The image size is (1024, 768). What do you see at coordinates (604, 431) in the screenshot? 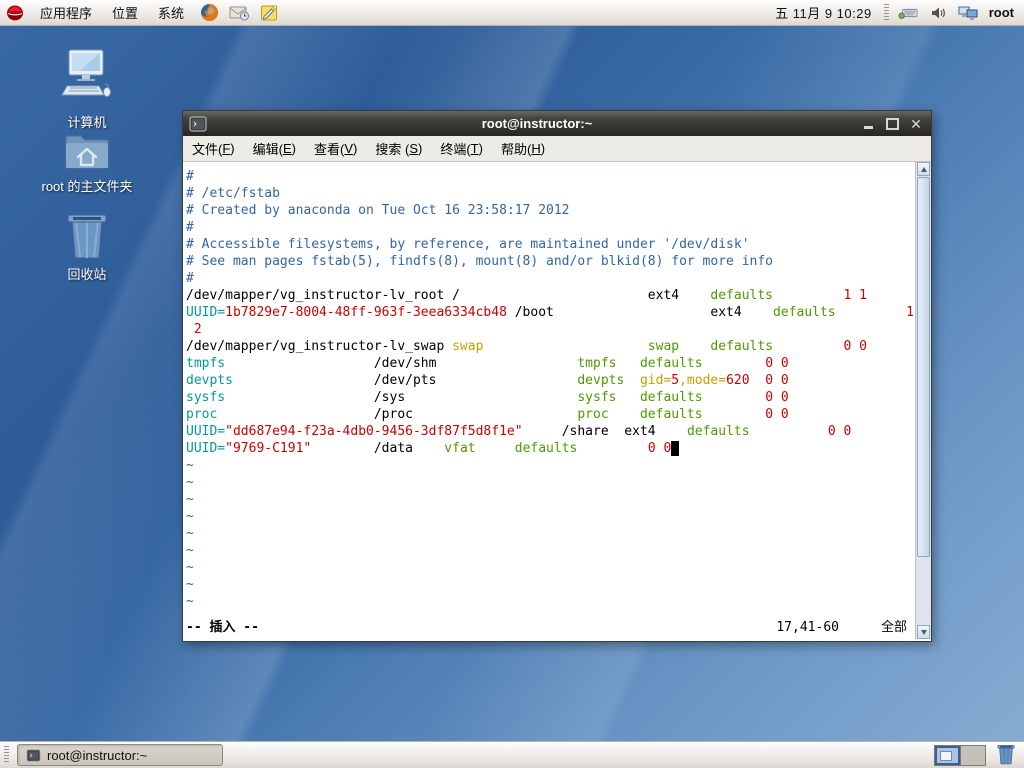
I see `vim-text-segment: /share ext4` at bounding box center [604, 431].